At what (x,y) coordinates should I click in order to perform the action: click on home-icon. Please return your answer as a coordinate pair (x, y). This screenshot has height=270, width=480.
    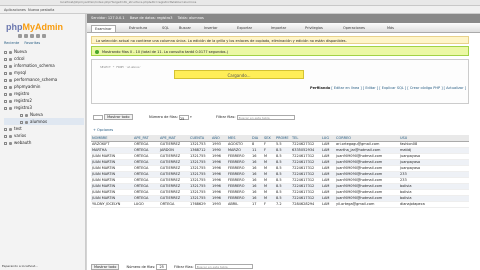
    Looking at the image, I should click on (20, 36).